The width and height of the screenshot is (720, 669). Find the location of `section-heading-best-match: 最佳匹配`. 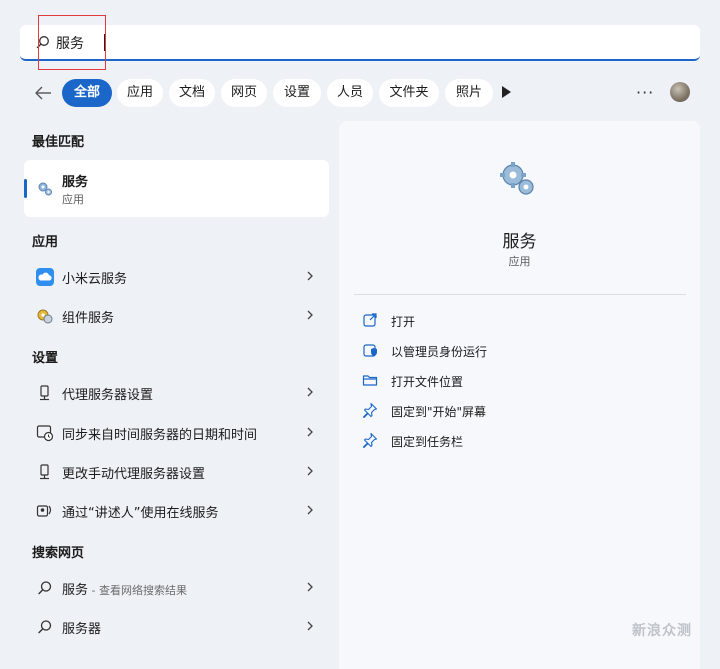

section-heading-best-match: 最佳匹配 is located at coordinates (58, 142).